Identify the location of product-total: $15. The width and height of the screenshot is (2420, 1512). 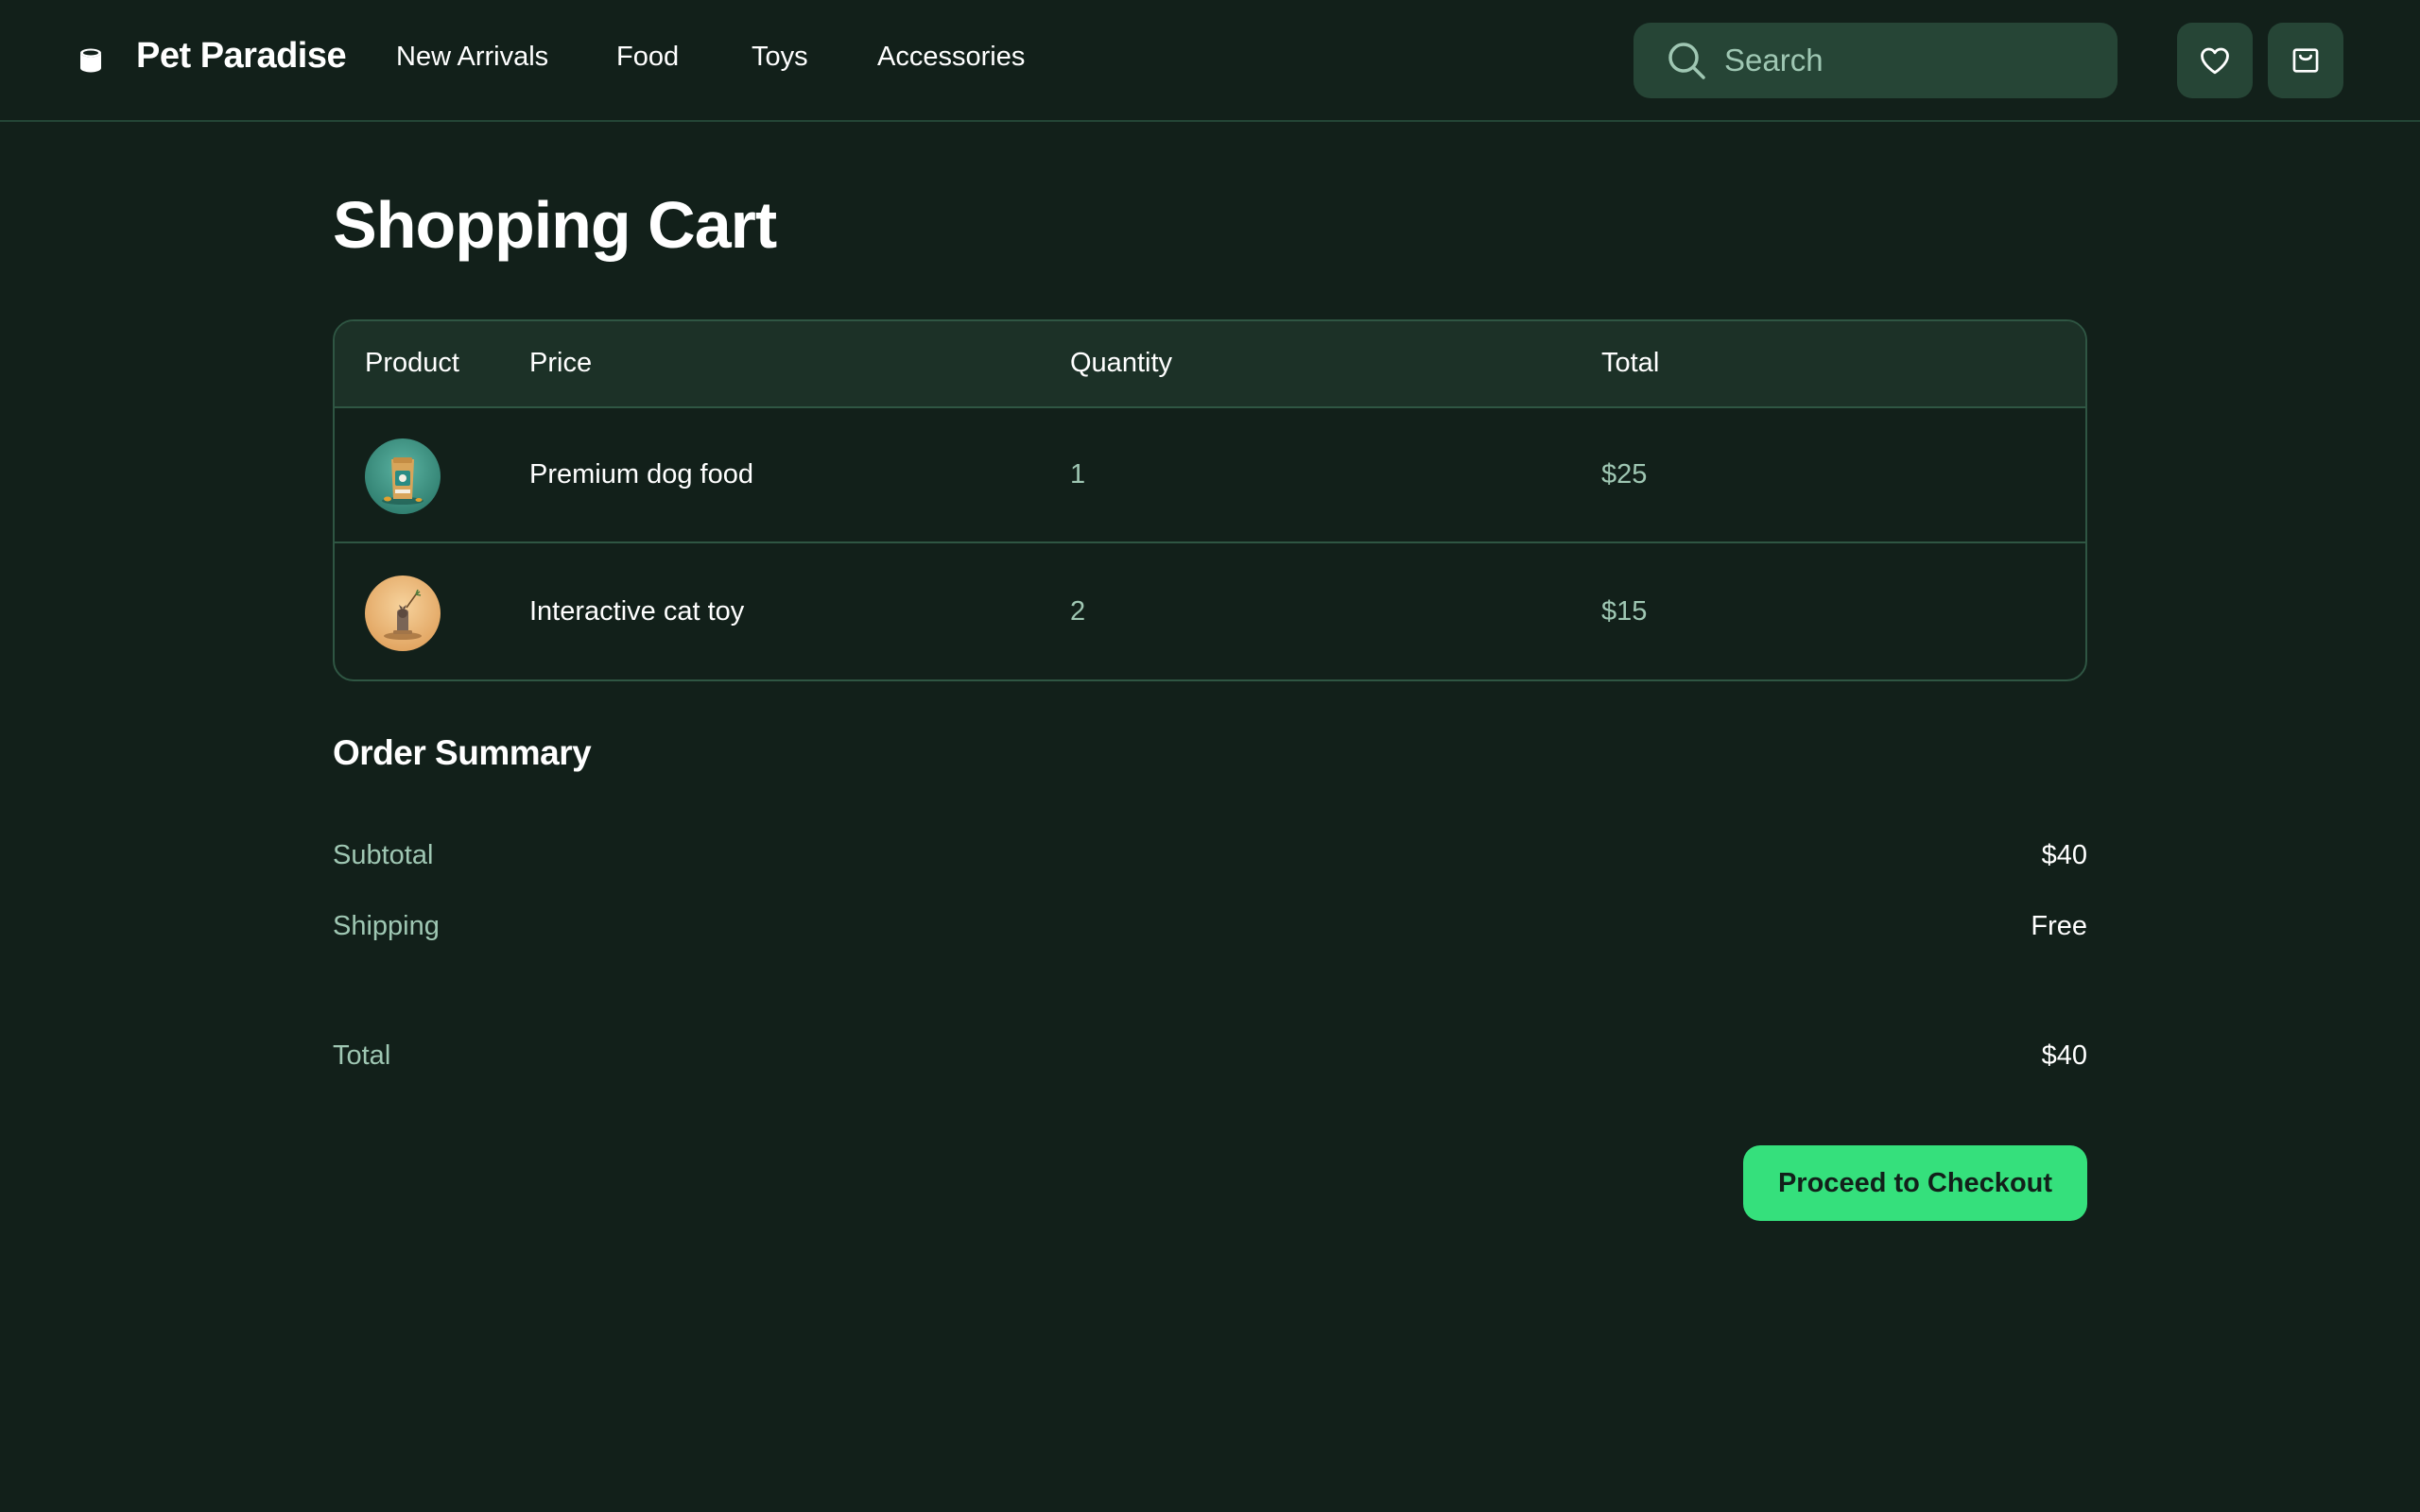
(1624, 611).